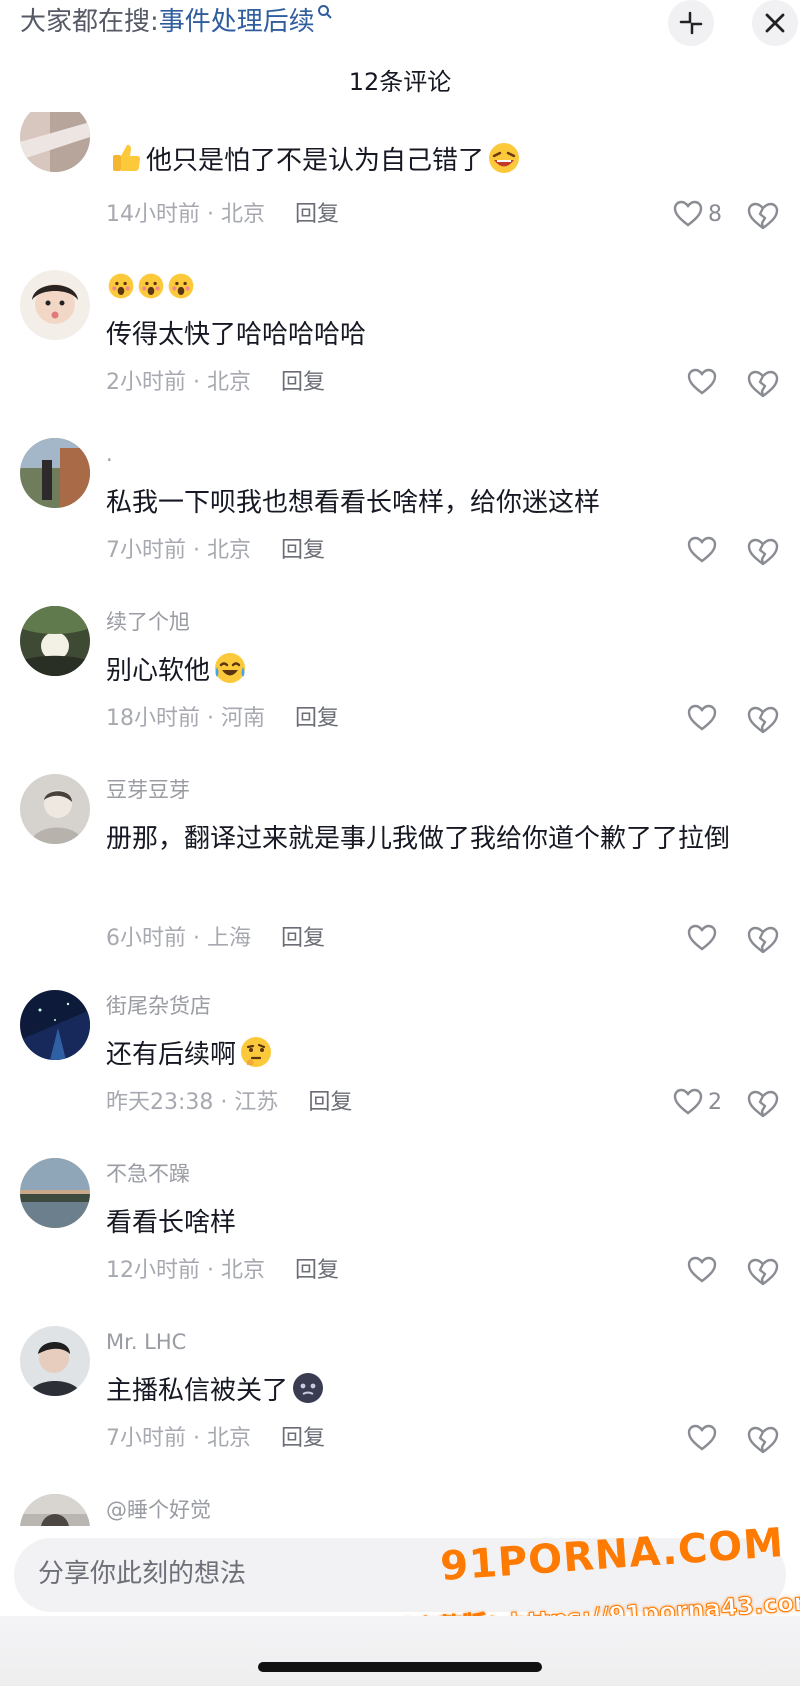 The height and width of the screenshot is (1686, 800). I want to click on collapse-button, so click(691, 23).